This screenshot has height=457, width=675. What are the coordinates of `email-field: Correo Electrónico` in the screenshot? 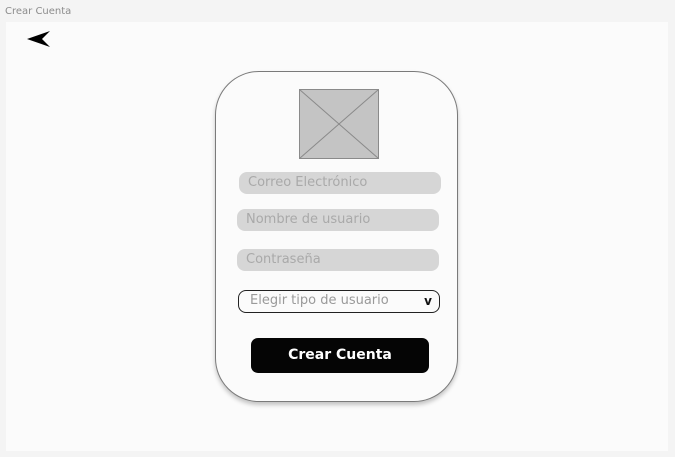 It's located at (340, 183).